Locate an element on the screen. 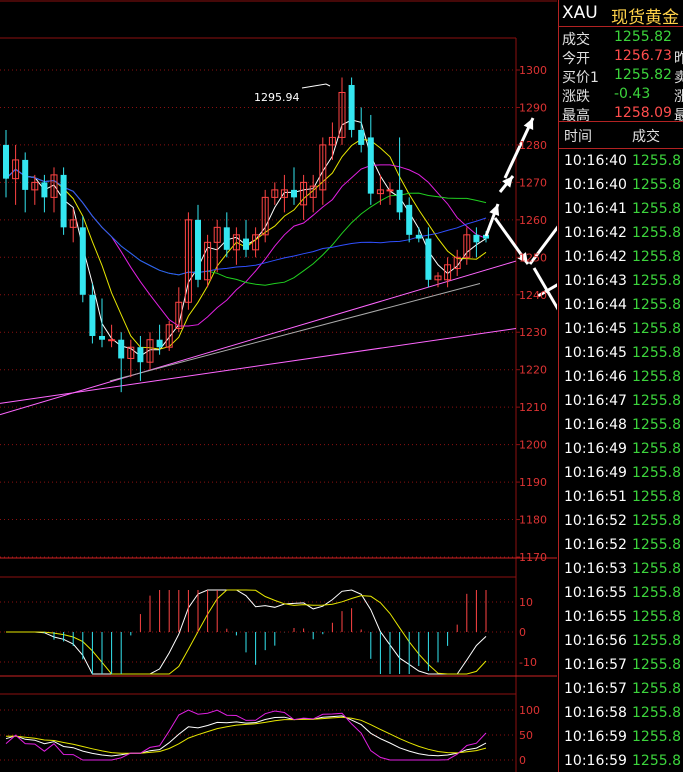 This screenshot has height=772, width=683. symbol-name: 现货黄金 is located at coordinates (645, 18).